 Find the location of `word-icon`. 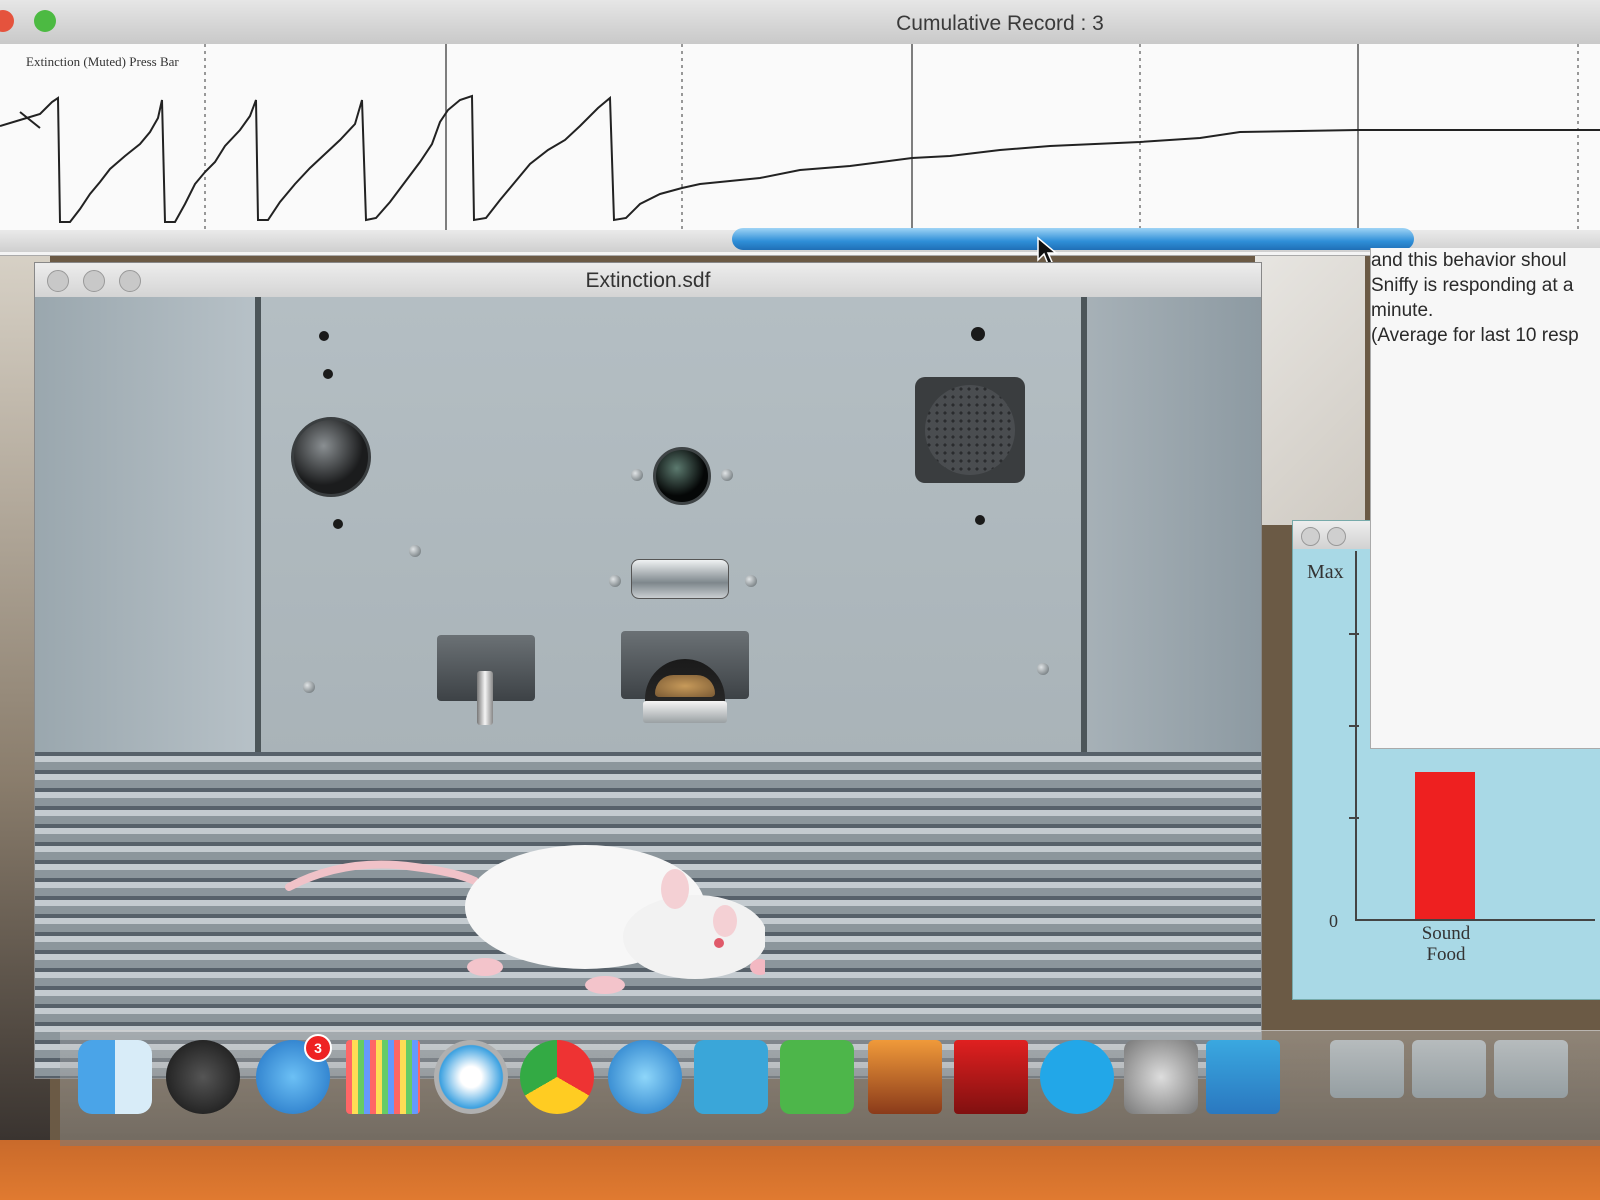

word-icon is located at coordinates (731, 1077).